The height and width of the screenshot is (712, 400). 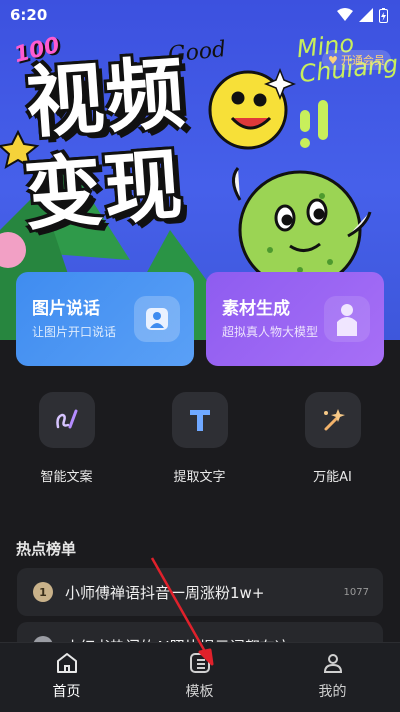 I want to click on nav-profile: 我的, so click(x=332, y=677).